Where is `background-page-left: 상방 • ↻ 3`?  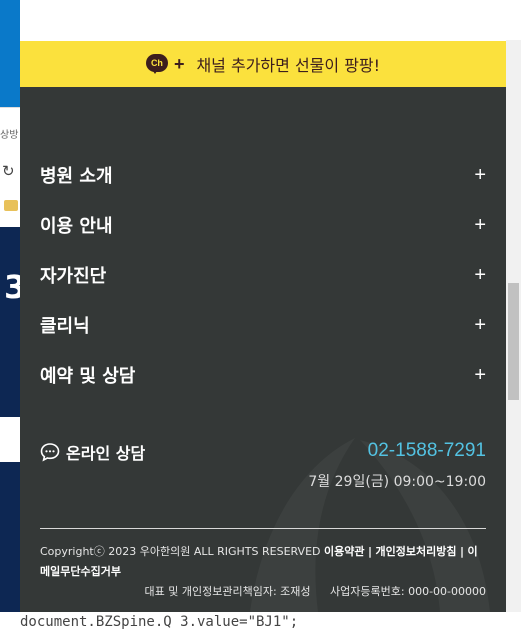
background-page-left: 상방 • ↻ 3 is located at coordinates (10, 314).